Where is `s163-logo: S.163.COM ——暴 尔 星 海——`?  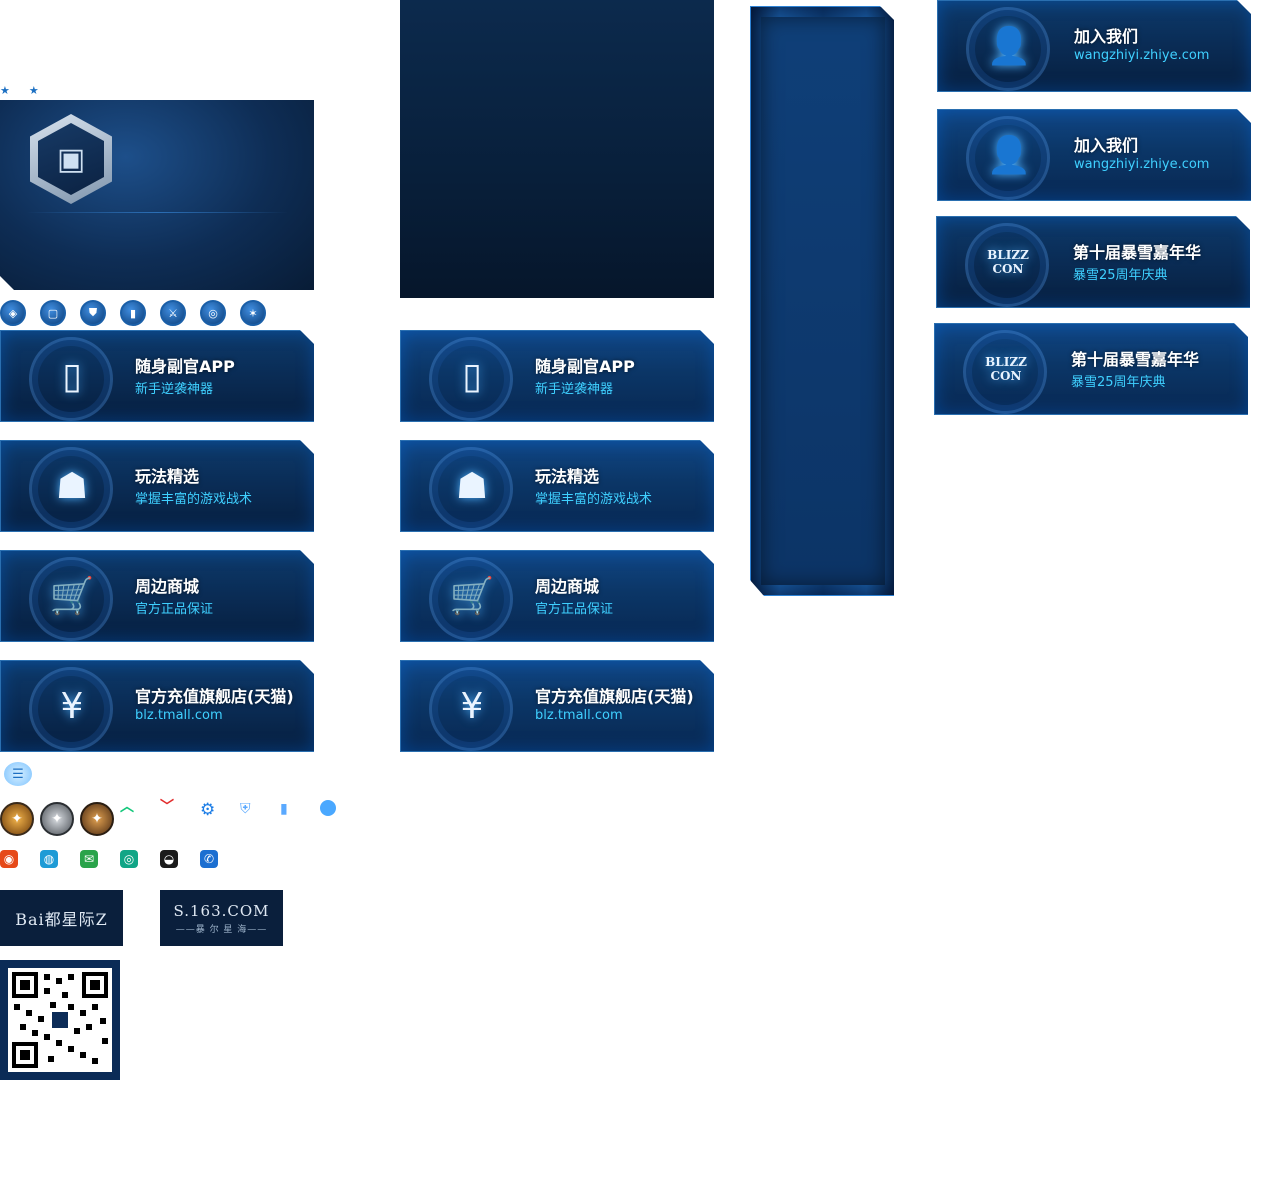 s163-logo: S.163.COM ——暴 尔 星 海—— is located at coordinates (221, 918).